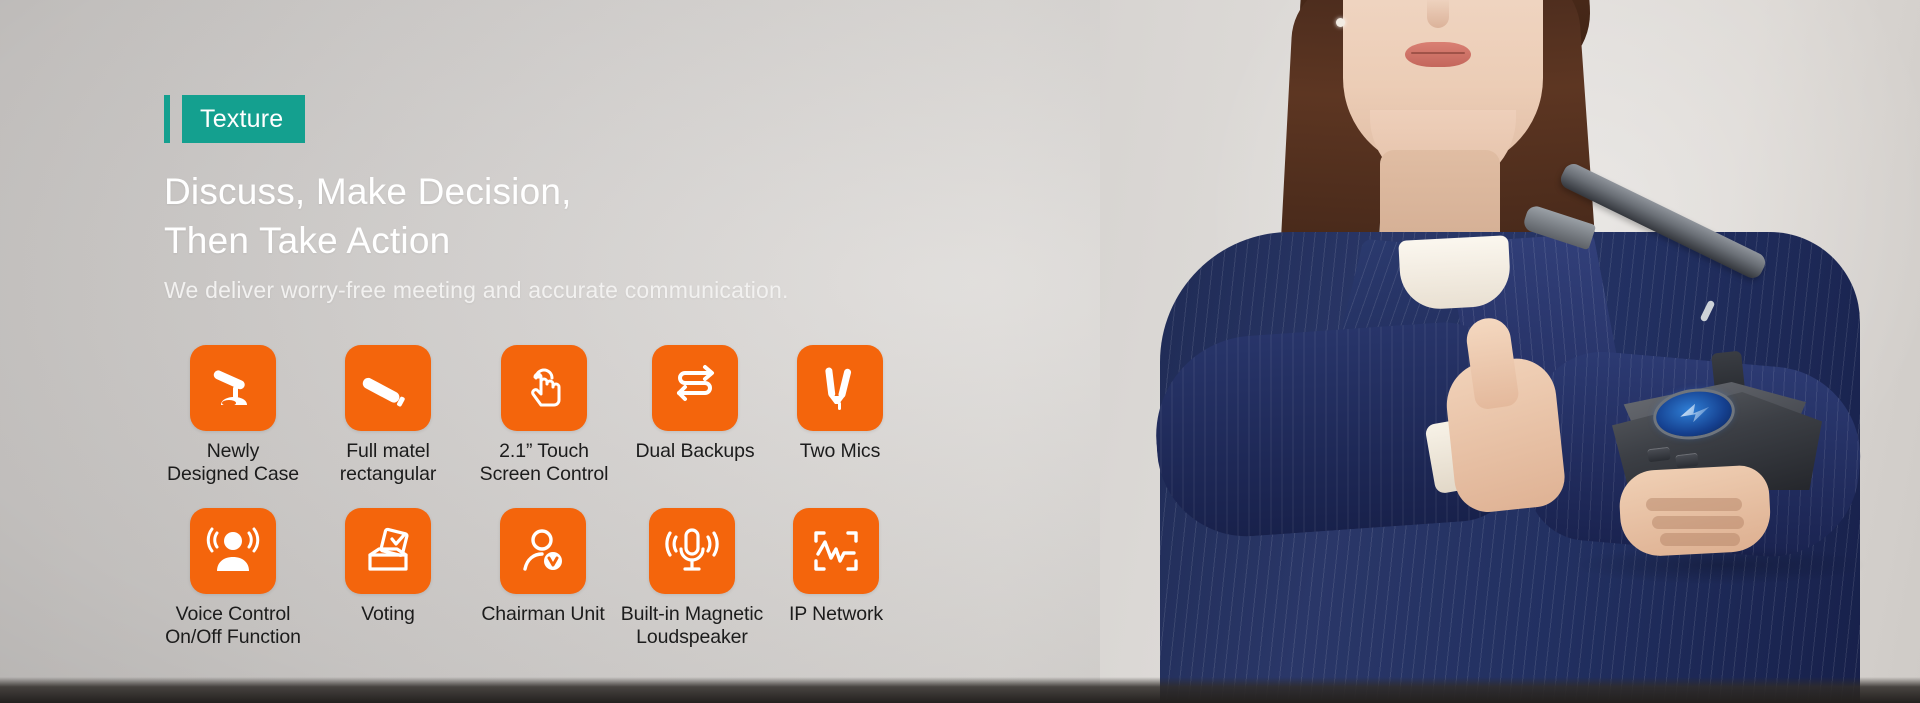 This screenshot has height=703, width=1920. I want to click on feature-item: 2.1” Touch Screen Control, so click(544, 415).